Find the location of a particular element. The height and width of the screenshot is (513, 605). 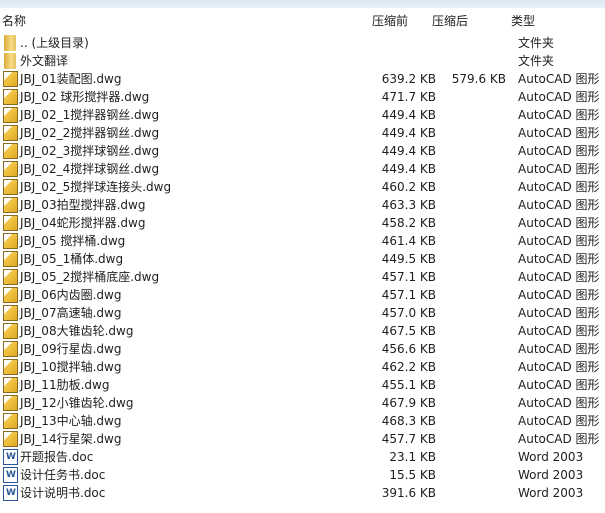

file-row: 设计说明书.doc 391.6 KB Word 2003 is located at coordinates (302, 493).